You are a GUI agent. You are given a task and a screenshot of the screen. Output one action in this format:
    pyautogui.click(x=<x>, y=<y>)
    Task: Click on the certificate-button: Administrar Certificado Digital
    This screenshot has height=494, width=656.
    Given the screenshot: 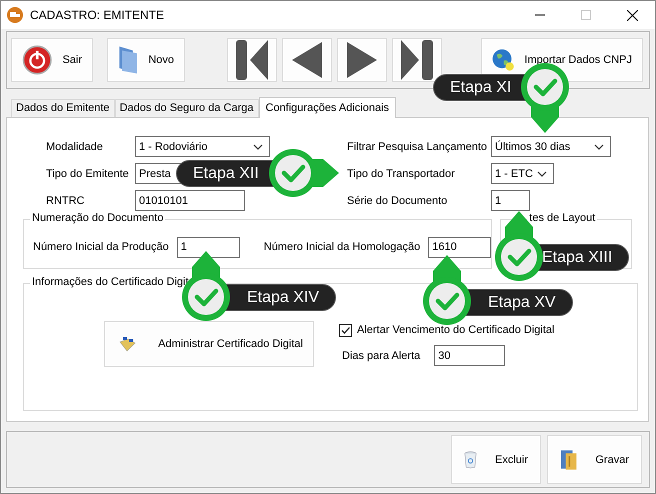 What is the action you would take?
    pyautogui.click(x=209, y=344)
    